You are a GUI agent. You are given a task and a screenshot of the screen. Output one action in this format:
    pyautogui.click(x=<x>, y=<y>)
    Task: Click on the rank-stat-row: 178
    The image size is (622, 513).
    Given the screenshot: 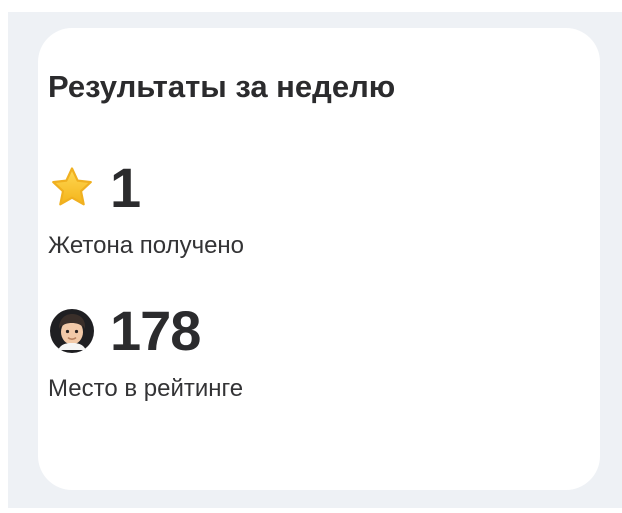 What is the action you would take?
    pyautogui.click(x=145, y=331)
    